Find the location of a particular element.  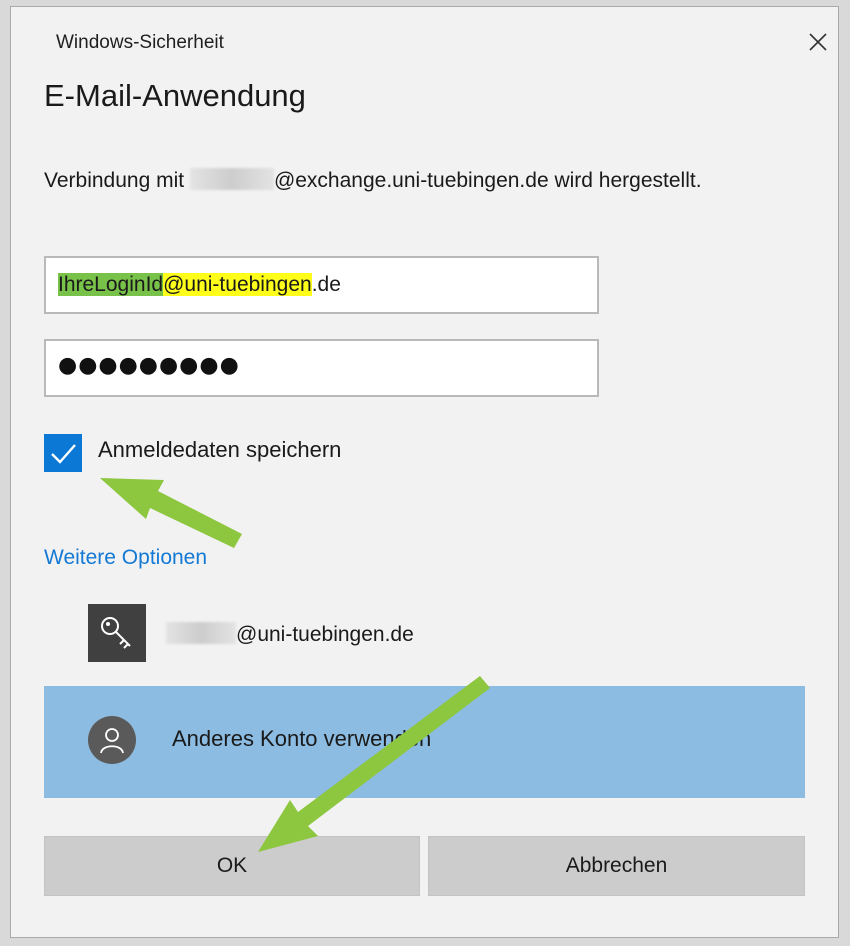

user-icon is located at coordinates (112, 741).